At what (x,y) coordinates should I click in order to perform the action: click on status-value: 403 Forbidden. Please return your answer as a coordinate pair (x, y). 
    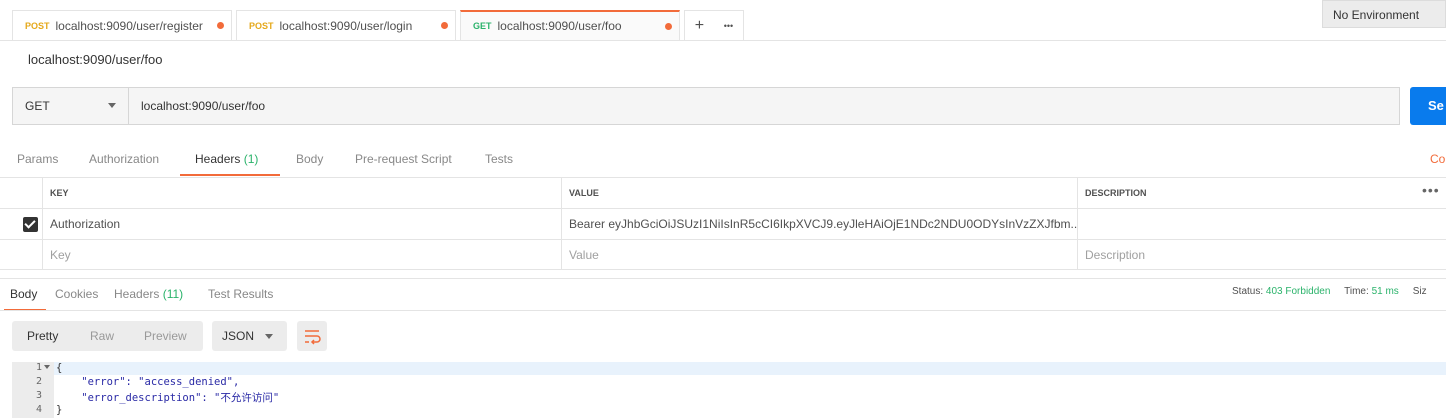
    Looking at the image, I should click on (1298, 291).